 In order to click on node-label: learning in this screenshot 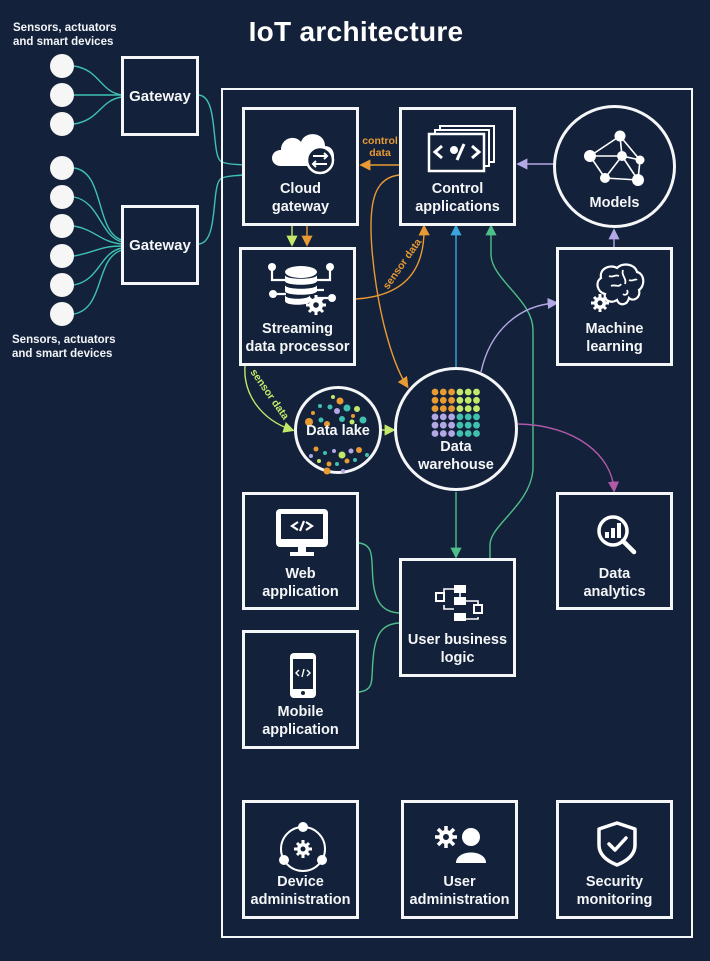, I will do `click(614, 347)`.